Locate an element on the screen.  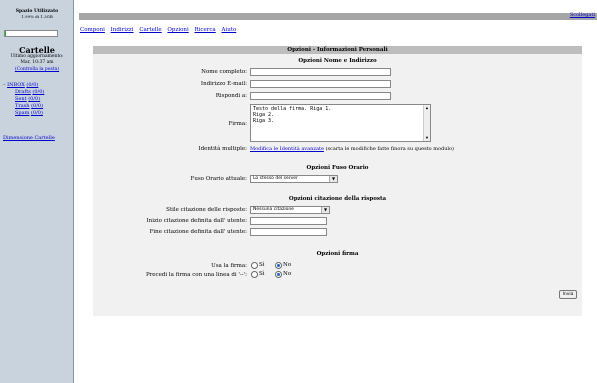
row-email: Indirizzo E-mail: is located at coordinates (337, 85).